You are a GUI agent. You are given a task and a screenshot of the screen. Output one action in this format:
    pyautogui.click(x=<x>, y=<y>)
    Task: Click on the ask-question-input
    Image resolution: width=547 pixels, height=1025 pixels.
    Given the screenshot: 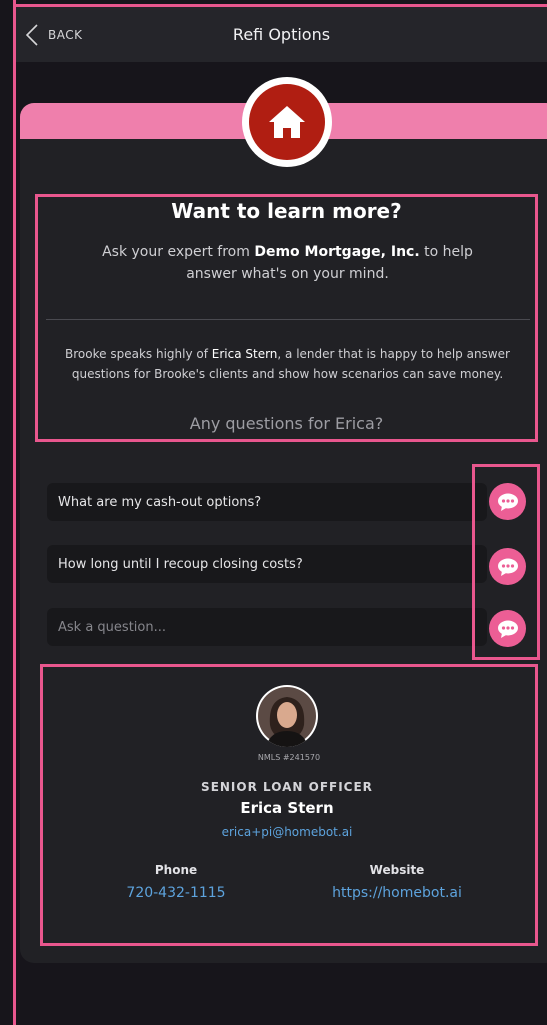 What is the action you would take?
    pyautogui.click(x=263, y=627)
    